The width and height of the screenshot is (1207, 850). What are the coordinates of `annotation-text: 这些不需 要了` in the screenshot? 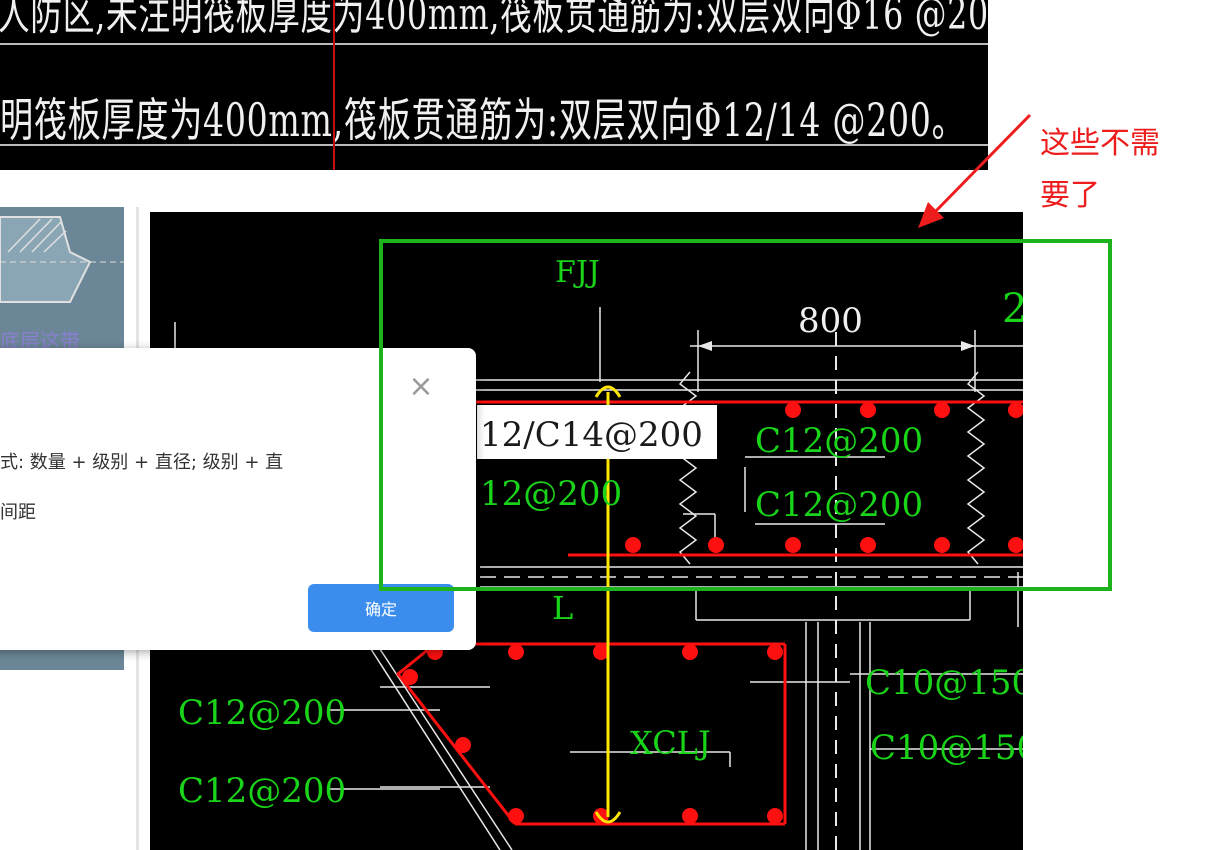 It's located at (1120, 170).